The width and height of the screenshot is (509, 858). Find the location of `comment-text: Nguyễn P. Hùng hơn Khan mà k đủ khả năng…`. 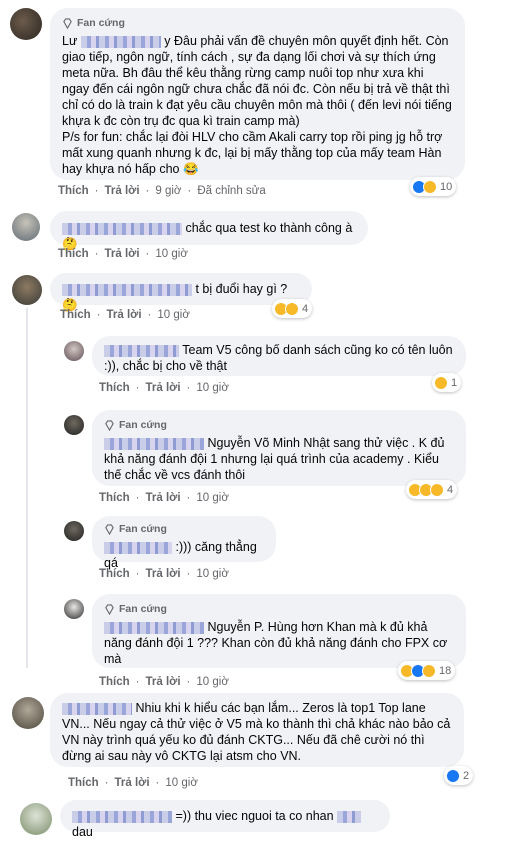

comment-text: Nguyễn P. Hùng hơn Khan mà k đủ khả năng… is located at coordinates (276, 643).